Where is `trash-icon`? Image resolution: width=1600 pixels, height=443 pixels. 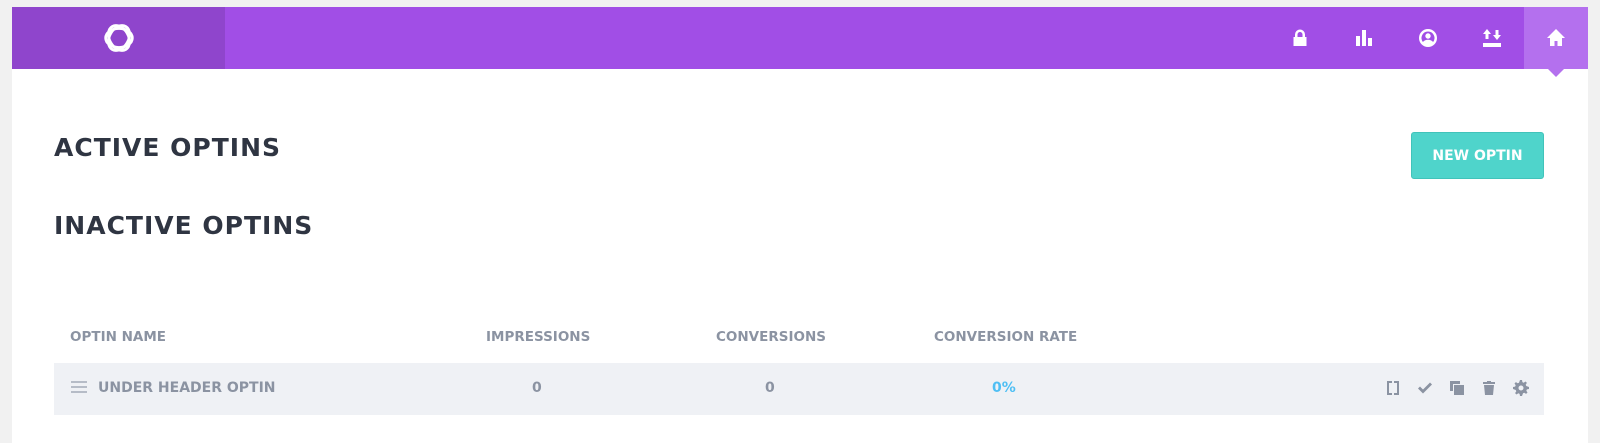
trash-icon is located at coordinates (1489, 388).